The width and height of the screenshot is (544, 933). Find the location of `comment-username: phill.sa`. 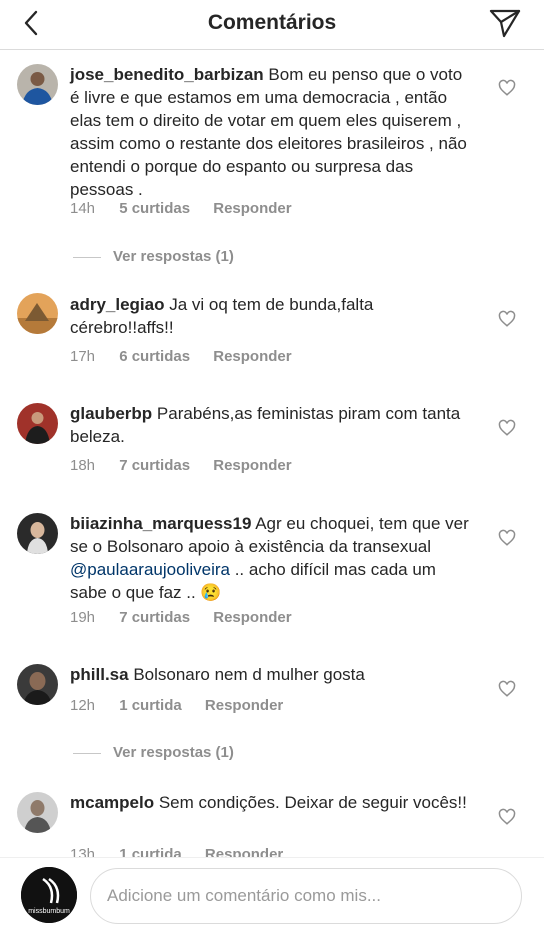

comment-username: phill.sa is located at coordinates (99, 674).